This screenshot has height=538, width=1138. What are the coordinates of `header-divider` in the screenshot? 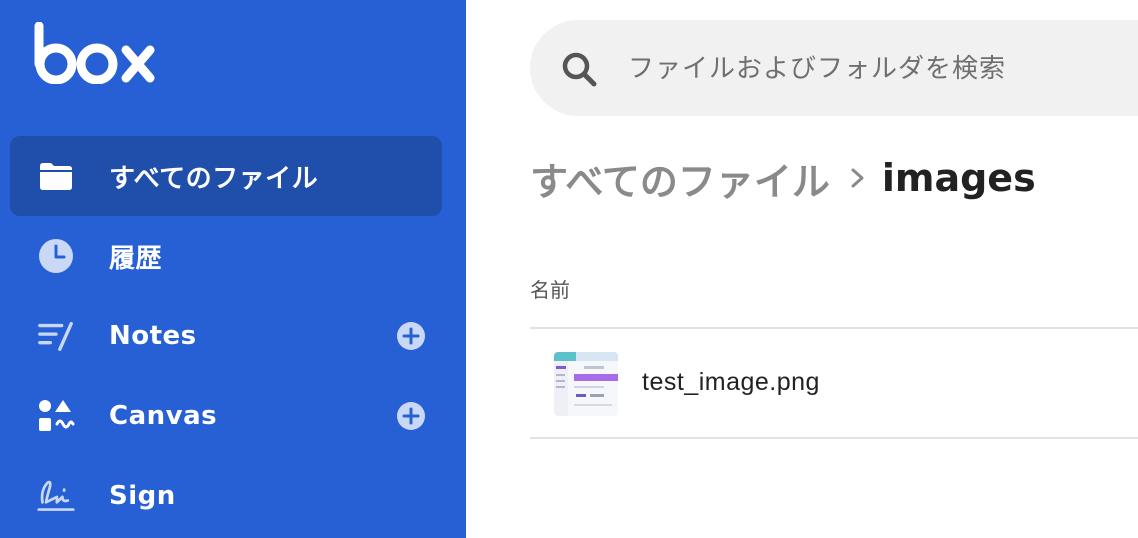 It's located at (834, 328).